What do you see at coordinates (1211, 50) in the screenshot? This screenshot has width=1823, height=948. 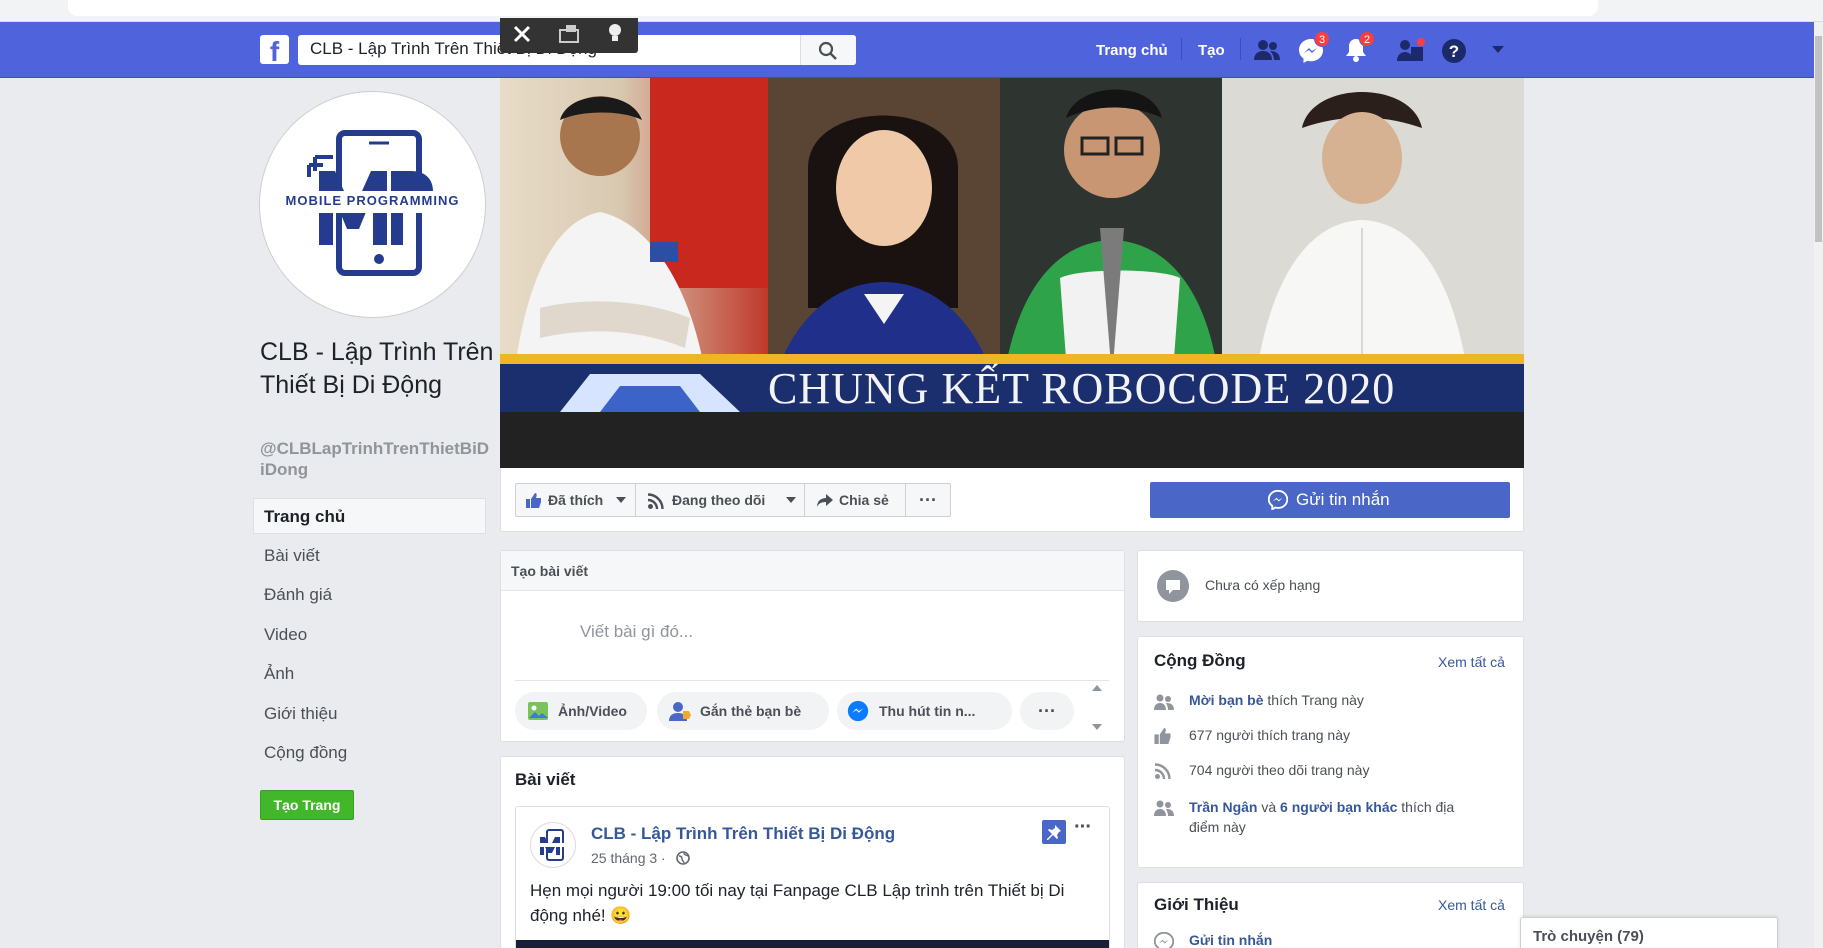 I see `nav-create-link: Tạo` at bounding box center [1211, 50].